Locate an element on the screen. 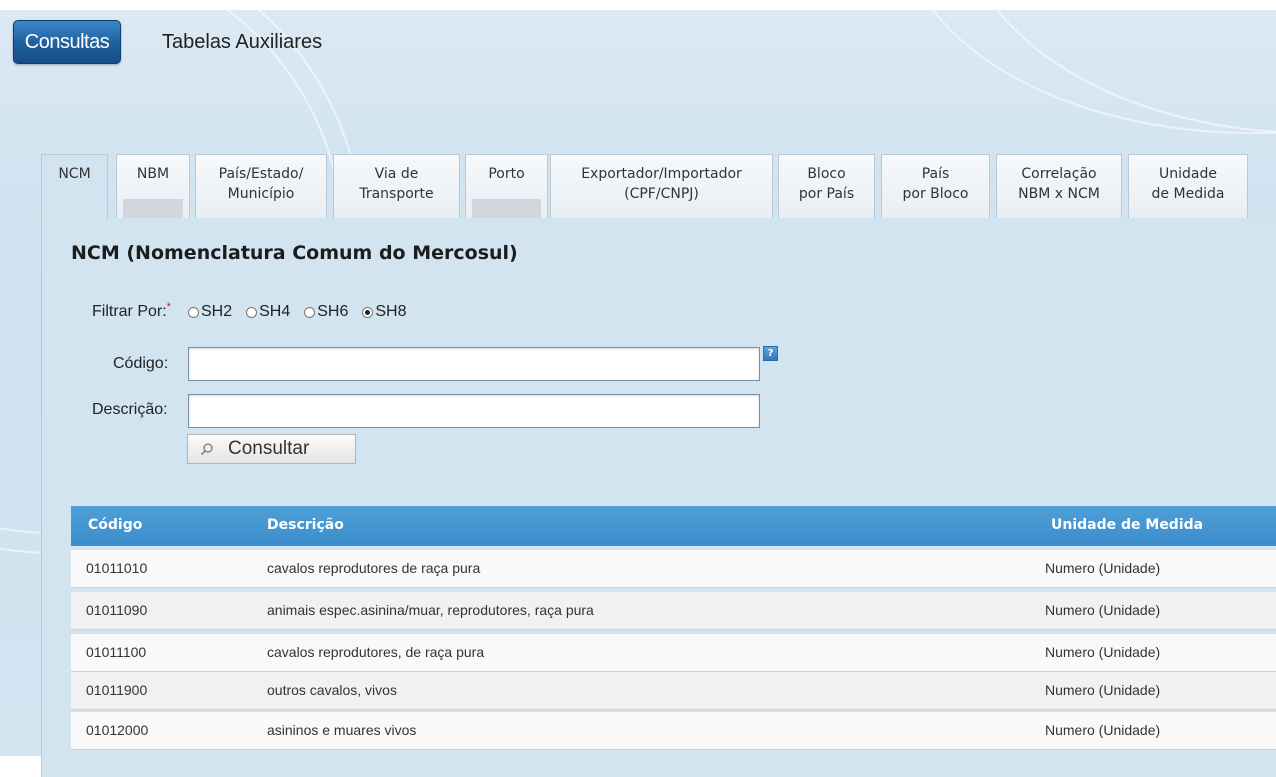 This screenshot has width=1276, height=777. radio-sh4: SH4 is located at coordinates (268, 312).